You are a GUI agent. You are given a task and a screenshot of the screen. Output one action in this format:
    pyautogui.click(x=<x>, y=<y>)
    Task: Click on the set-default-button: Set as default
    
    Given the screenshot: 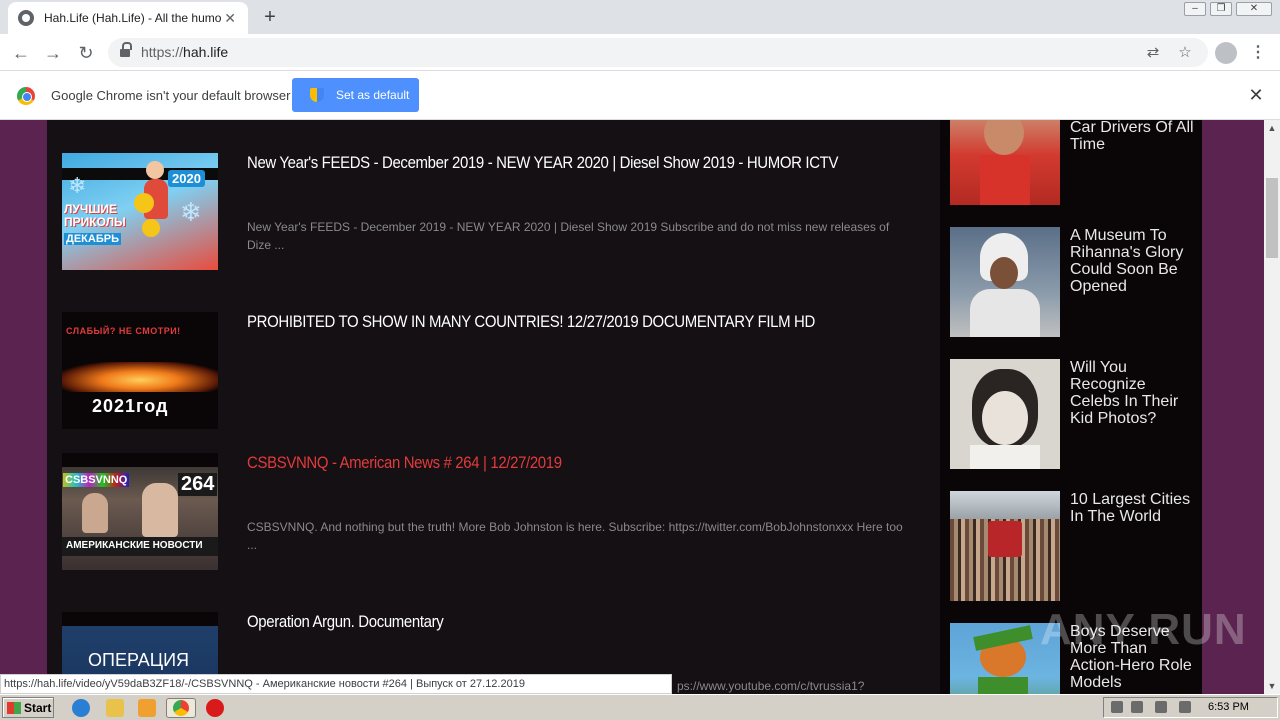 What is the action you would take?
    pyautogui.click(x=355, y=95)
    